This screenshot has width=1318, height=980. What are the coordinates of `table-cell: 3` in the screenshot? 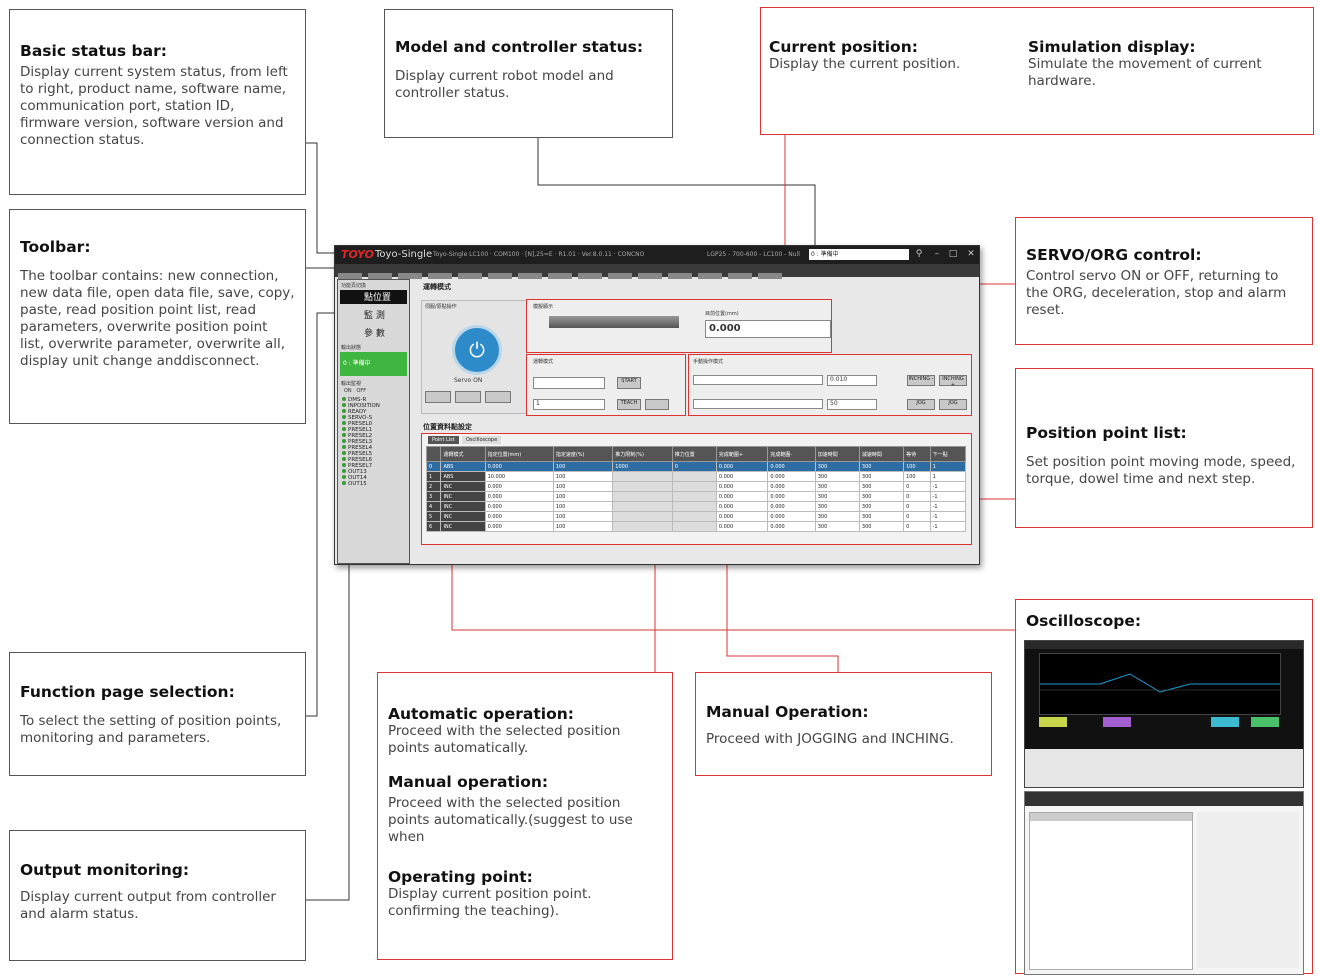 It's located at (434, 496).